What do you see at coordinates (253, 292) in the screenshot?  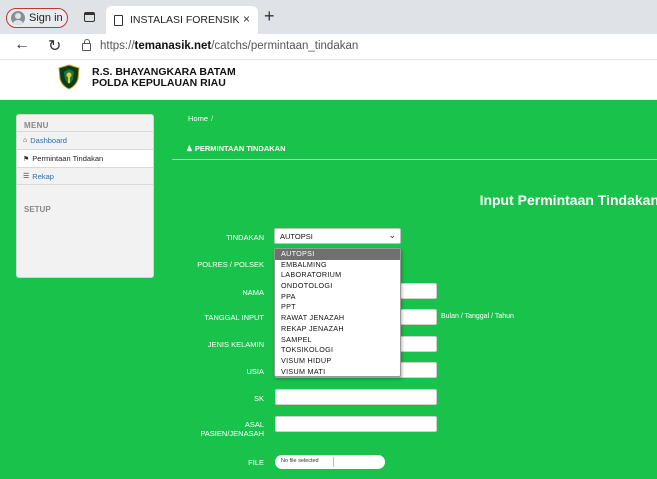 I see `nama-label: NAMA` at bounding box center [253, 292].